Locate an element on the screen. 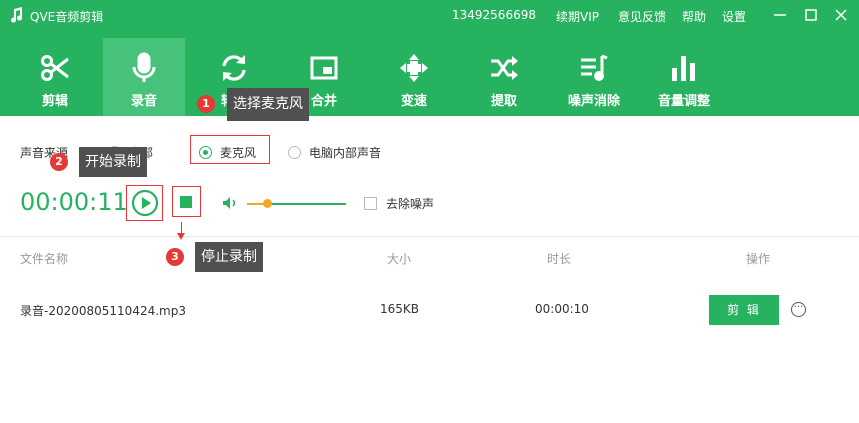  source-system-audio-radio: 电脑内部声音 is located at coordinates (334, 152).